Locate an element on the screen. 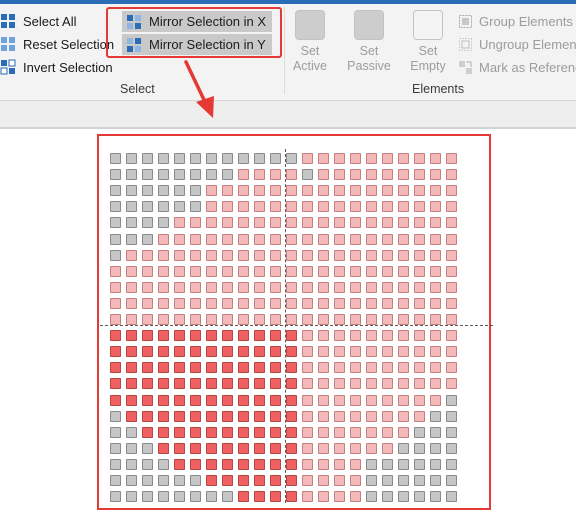 This screenshot has width=576, height=514. set-active-button: Set Active is located at coordinates (310, 43).